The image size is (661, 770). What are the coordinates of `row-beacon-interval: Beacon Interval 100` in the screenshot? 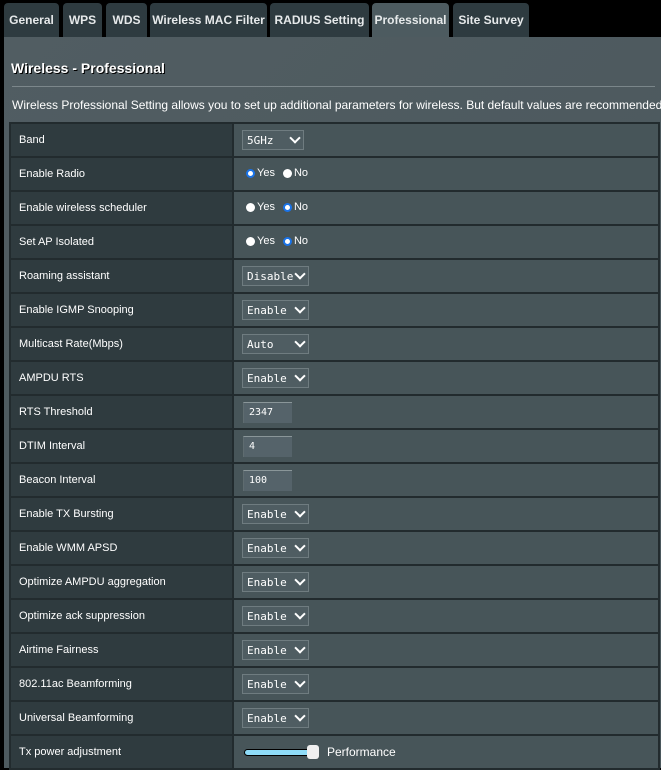 It's located at (334, 480).